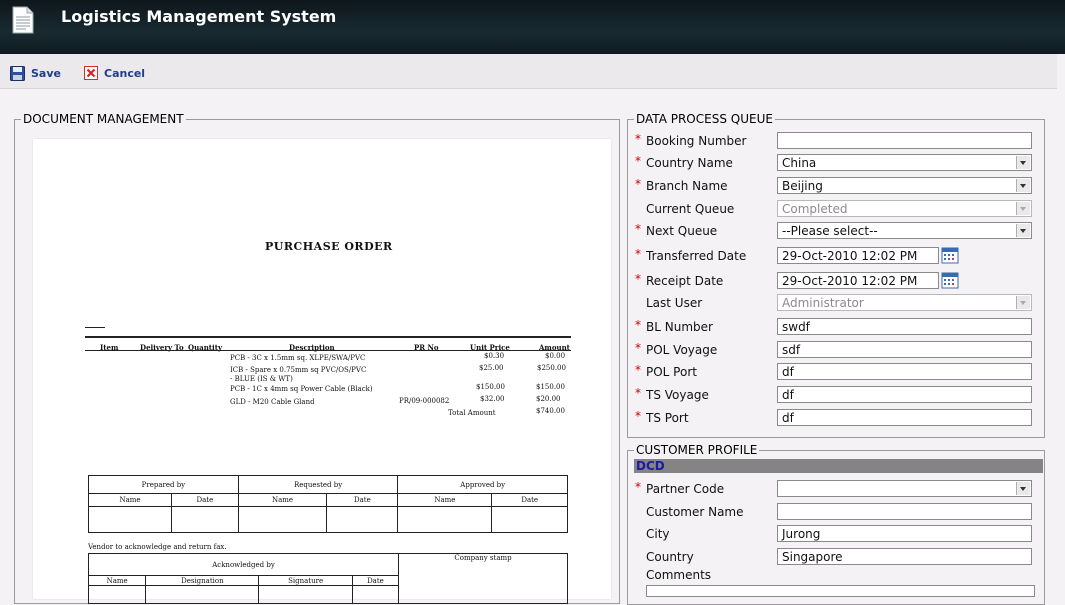  I want to click on row-unit: $25.00, so click(491, 368).